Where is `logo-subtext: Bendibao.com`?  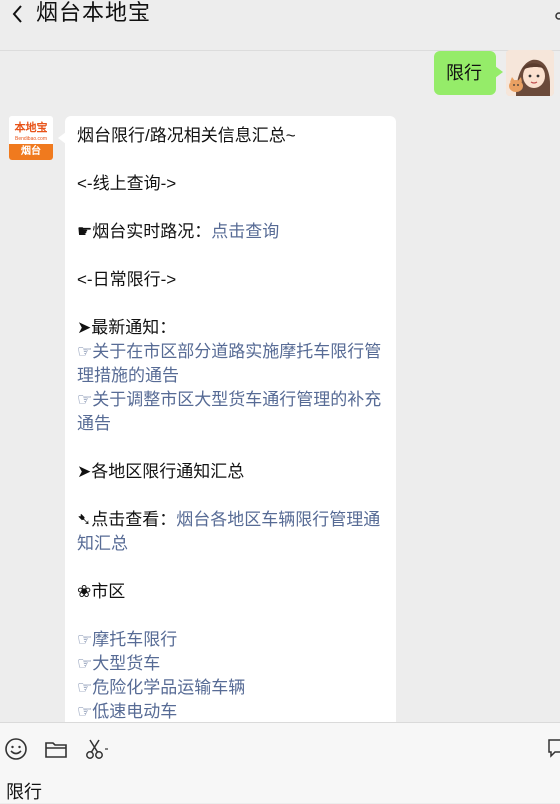
logo-subtext: Bendibao.com is located at coordinates (31, 139).